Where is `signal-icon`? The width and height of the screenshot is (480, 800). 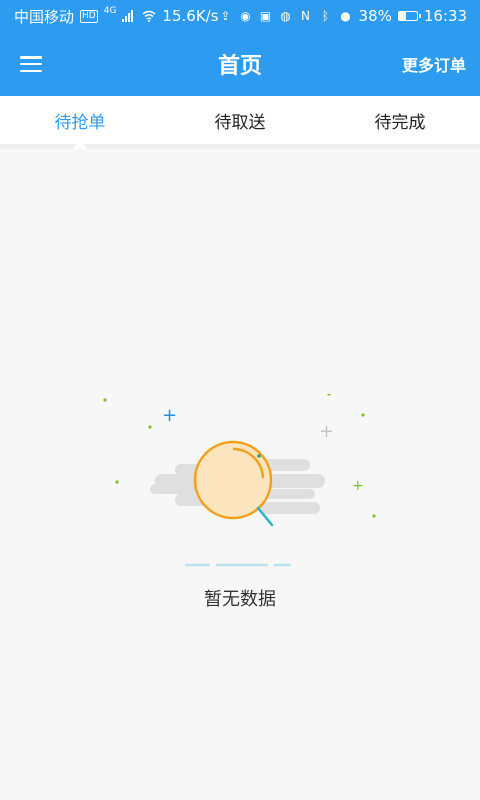
signal-icon is located at coordinates (129, 16).